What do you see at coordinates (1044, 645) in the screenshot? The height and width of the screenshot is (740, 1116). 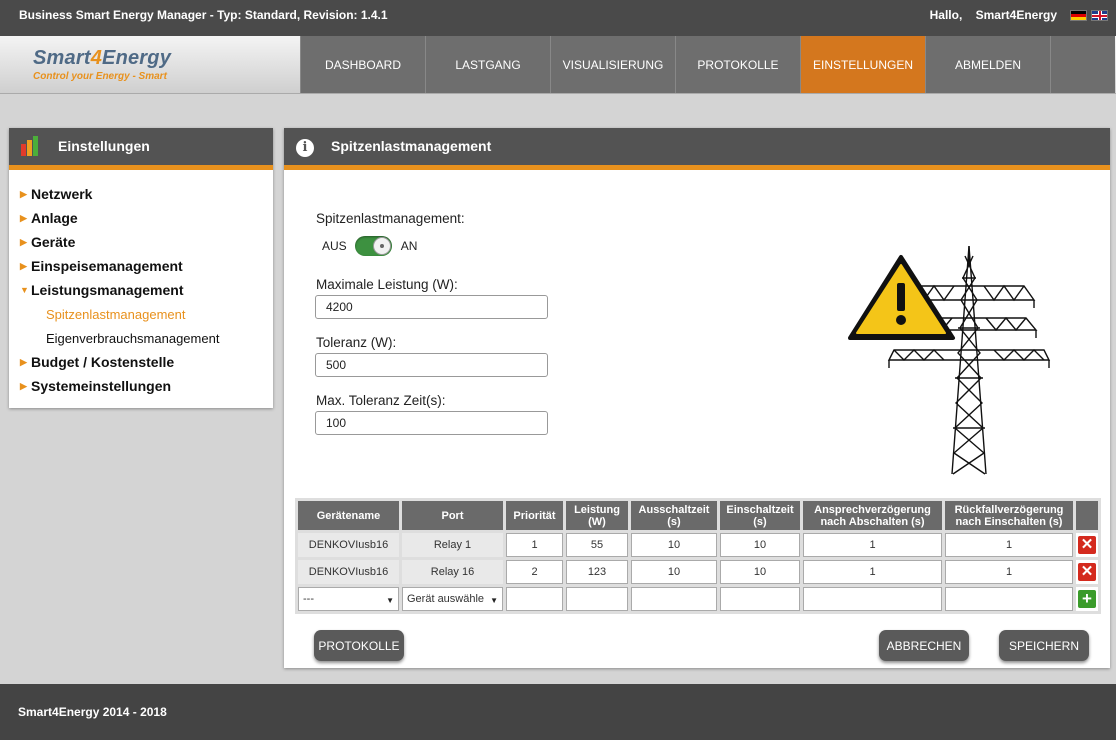 I see `save-button: SPEICHERN` at bounding box center [1044, 645].